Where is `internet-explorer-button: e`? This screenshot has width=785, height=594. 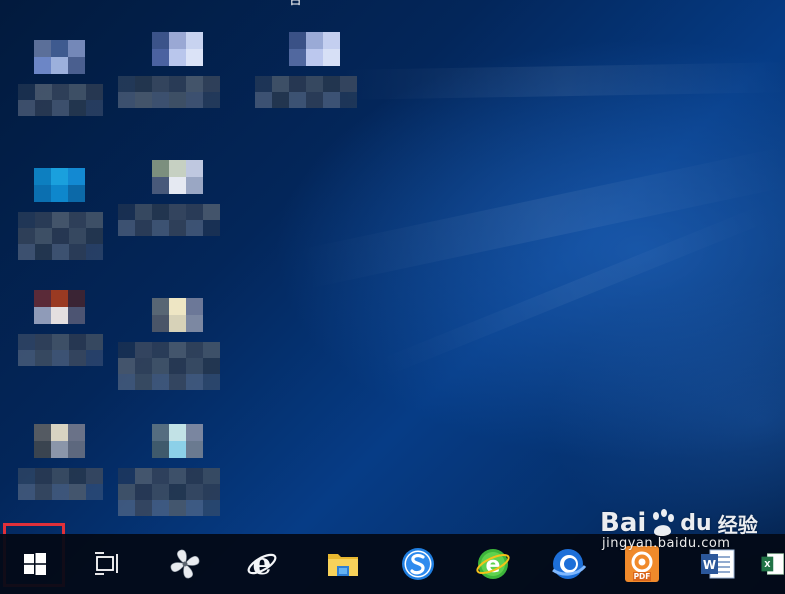
internet-explorer-button: e is located at coordinates (262, 564).